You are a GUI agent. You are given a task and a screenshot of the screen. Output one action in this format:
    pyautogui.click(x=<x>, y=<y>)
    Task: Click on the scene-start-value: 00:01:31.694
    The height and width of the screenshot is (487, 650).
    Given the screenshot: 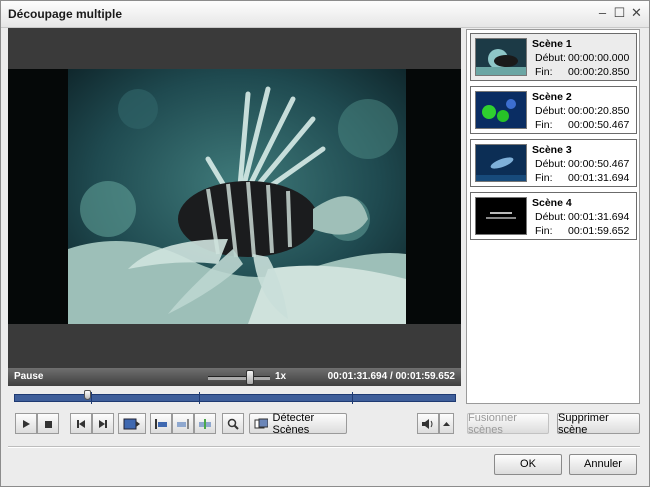 What is the action you would take?
    pyautogui.click(x=599, y=217)
    